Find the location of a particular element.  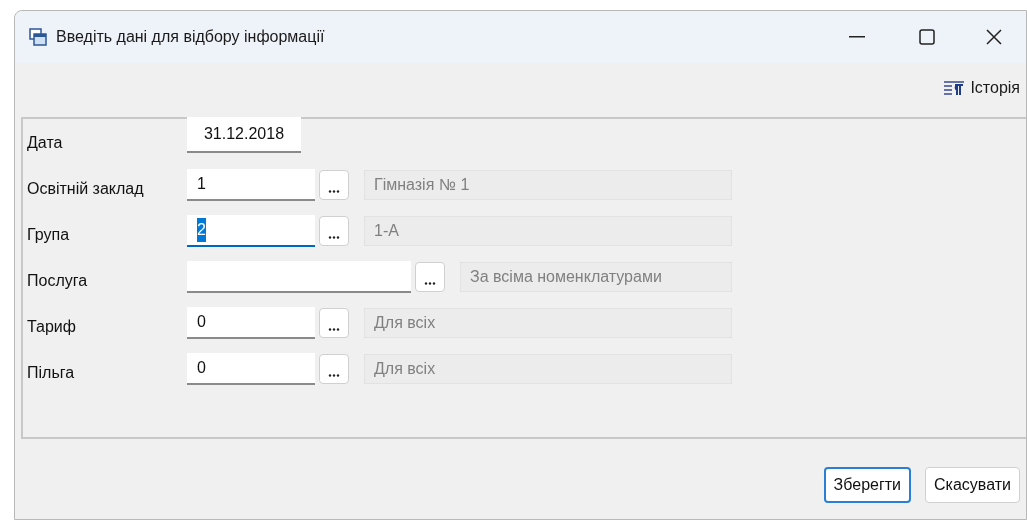

field-label: Освітній заклад is located at coordinates (86, 189).